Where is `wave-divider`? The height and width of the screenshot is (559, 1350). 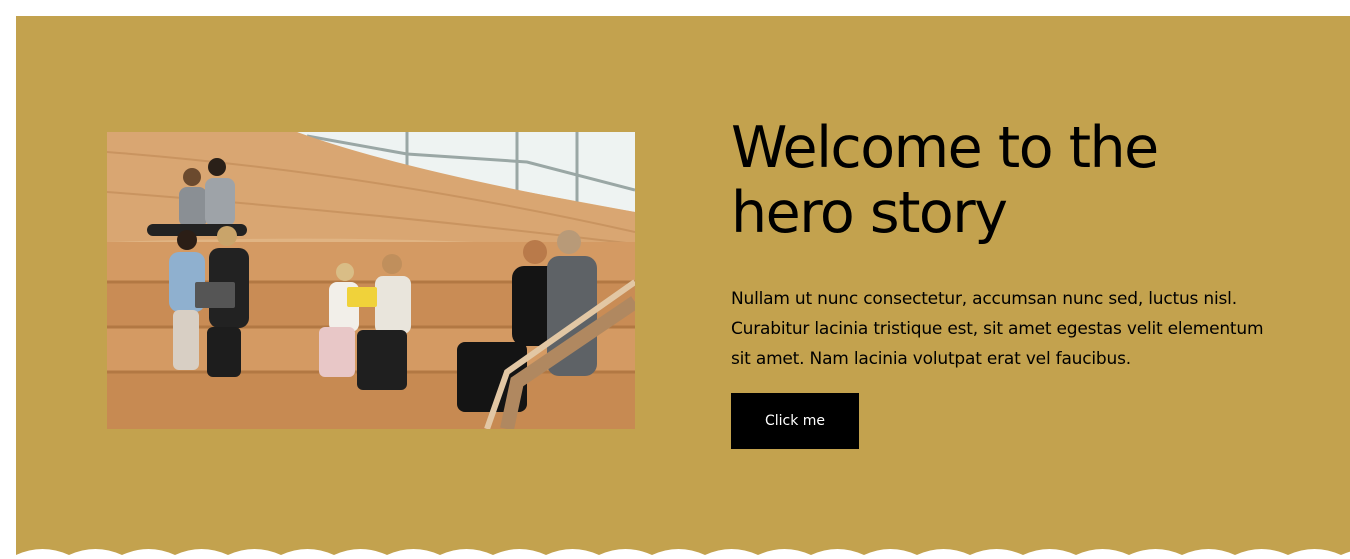 wave-divider is located at coordinates (683, 554).